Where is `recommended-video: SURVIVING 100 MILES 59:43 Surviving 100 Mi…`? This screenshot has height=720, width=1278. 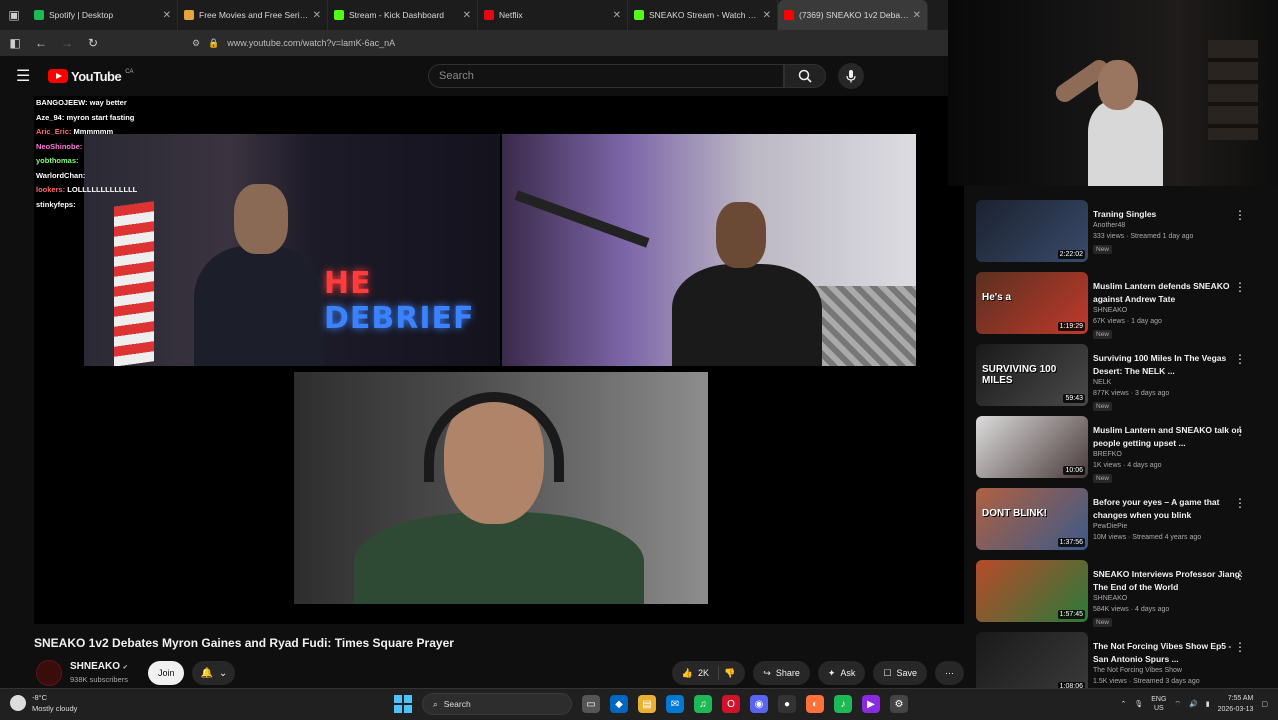
recommended-video: SURVIVING 100 MILES 59:43 Surviving 100 Mi… is located at coordinates (1121, 377).